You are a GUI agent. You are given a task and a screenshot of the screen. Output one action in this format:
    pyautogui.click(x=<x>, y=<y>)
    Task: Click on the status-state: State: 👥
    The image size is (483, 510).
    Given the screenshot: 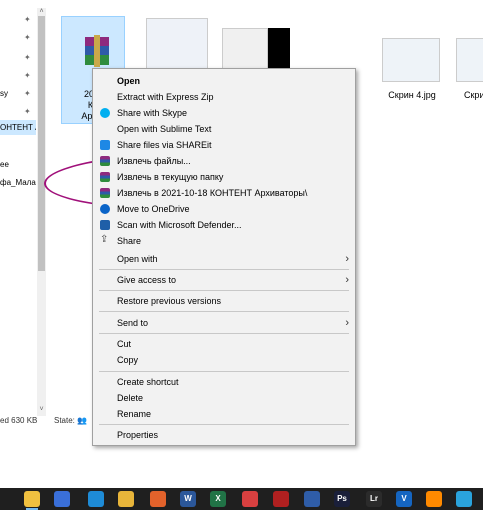 What is the action you would take?
    pyautogui.click(x=71, y=420)
    